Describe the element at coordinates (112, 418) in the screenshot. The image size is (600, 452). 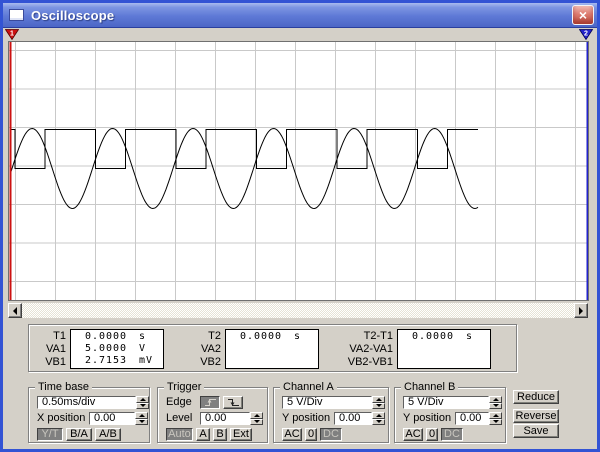
I see `x-position-field: 0.00` at that location.